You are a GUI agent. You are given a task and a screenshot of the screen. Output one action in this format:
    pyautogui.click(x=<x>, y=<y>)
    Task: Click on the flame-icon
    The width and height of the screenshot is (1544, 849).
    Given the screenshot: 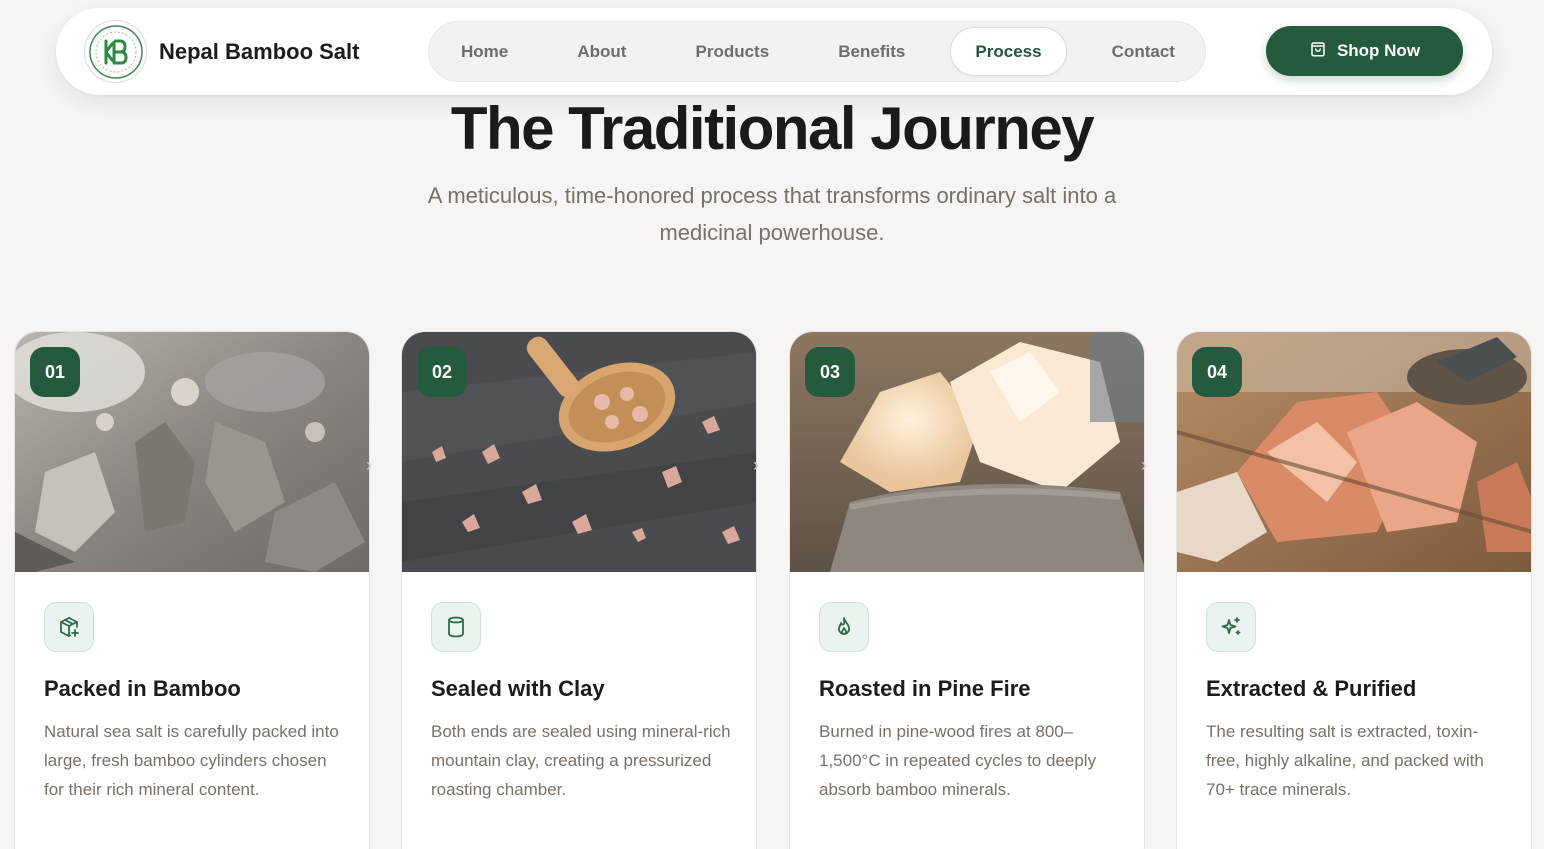 What is the action you would take?
    pyautogui.click(x=844, y=627)
    